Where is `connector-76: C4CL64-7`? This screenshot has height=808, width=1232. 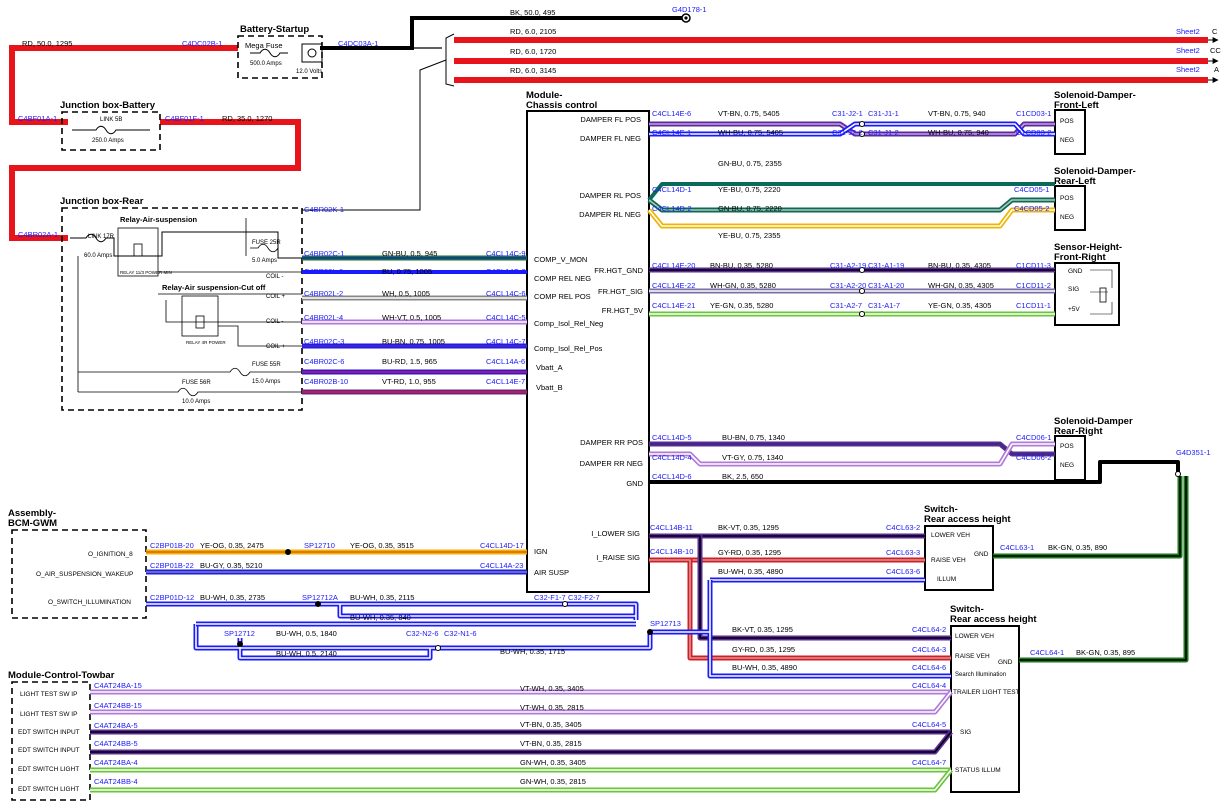
connector-76: C4CL64-7 is located at coordinates (929, 762).